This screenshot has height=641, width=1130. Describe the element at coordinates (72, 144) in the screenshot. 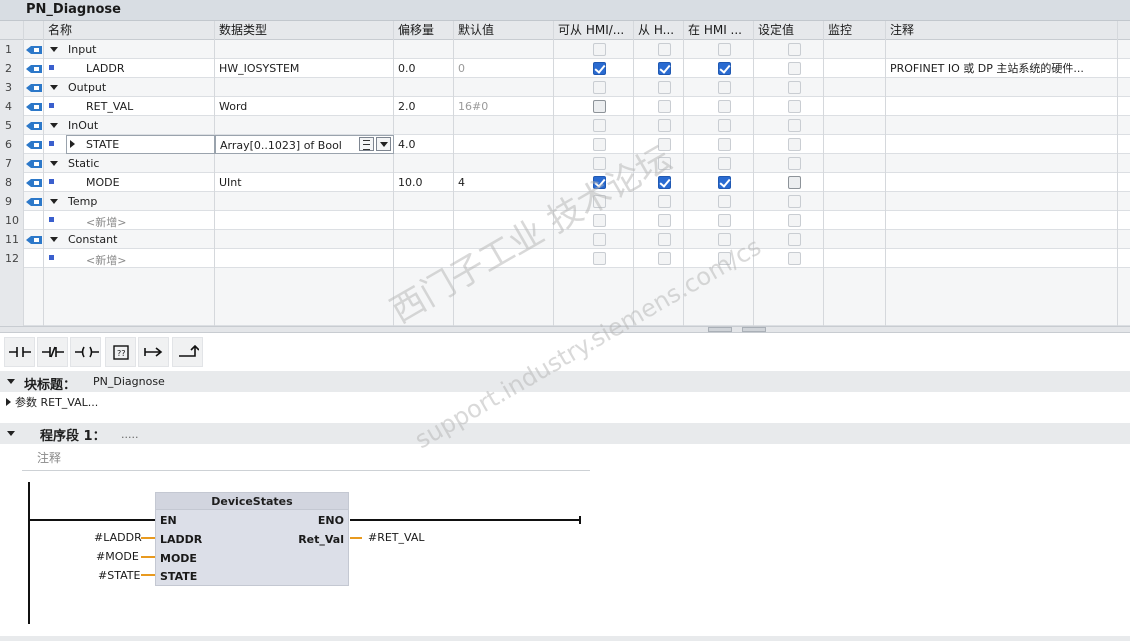

I see `expand-icon` at that location.